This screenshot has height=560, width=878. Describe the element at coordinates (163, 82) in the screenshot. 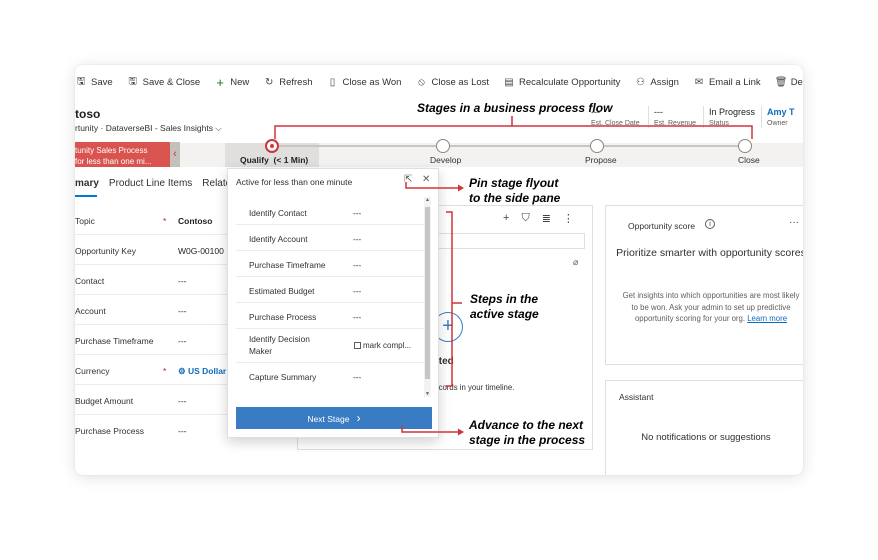

I see `save-close-button: 🖫 Save & Close` at that location.